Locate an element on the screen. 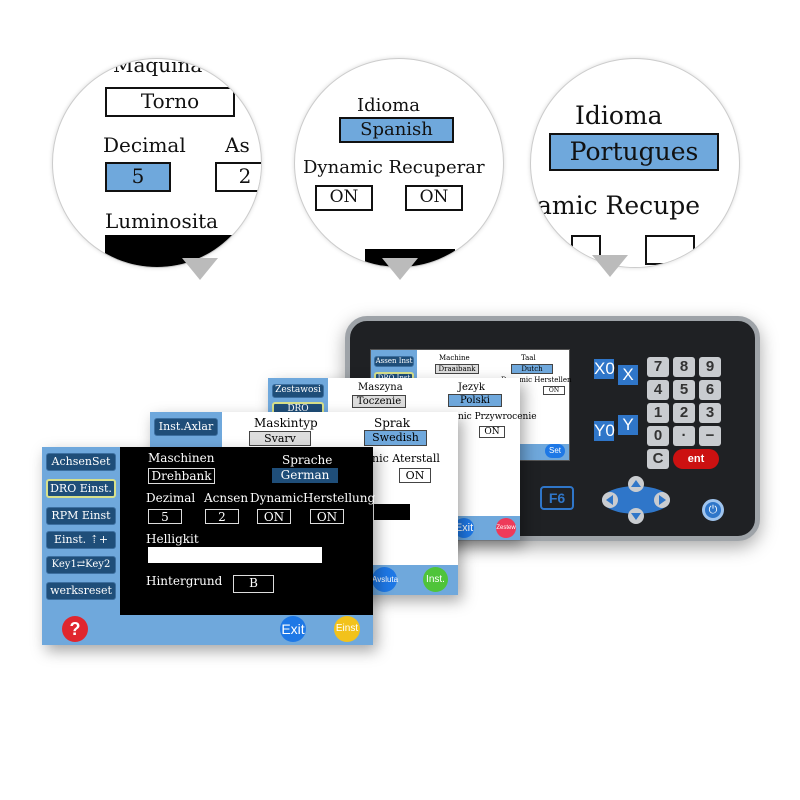 This screenshot has width=800, height=800. key-1: 1 is located at coordinates (658, 413).